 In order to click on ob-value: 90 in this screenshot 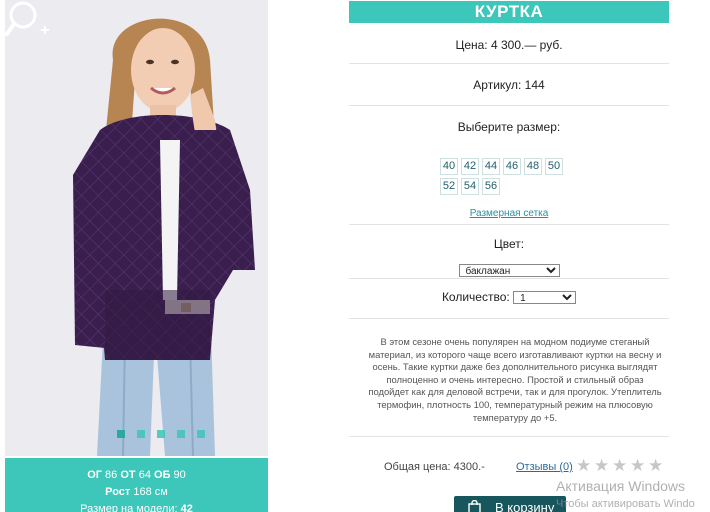, I will do `click(179, 475)`.